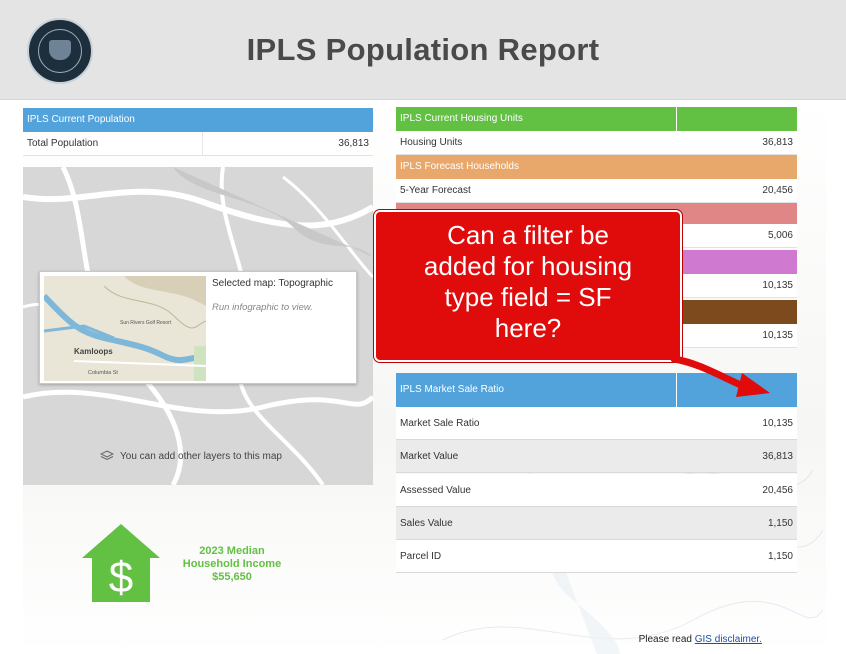 This screenshot has width=846, height=654. What do you see at coordinates (596, 456) in the screenshot?
I see `market-row-2: Market Value 36,813` at bounding box center [596, 456].